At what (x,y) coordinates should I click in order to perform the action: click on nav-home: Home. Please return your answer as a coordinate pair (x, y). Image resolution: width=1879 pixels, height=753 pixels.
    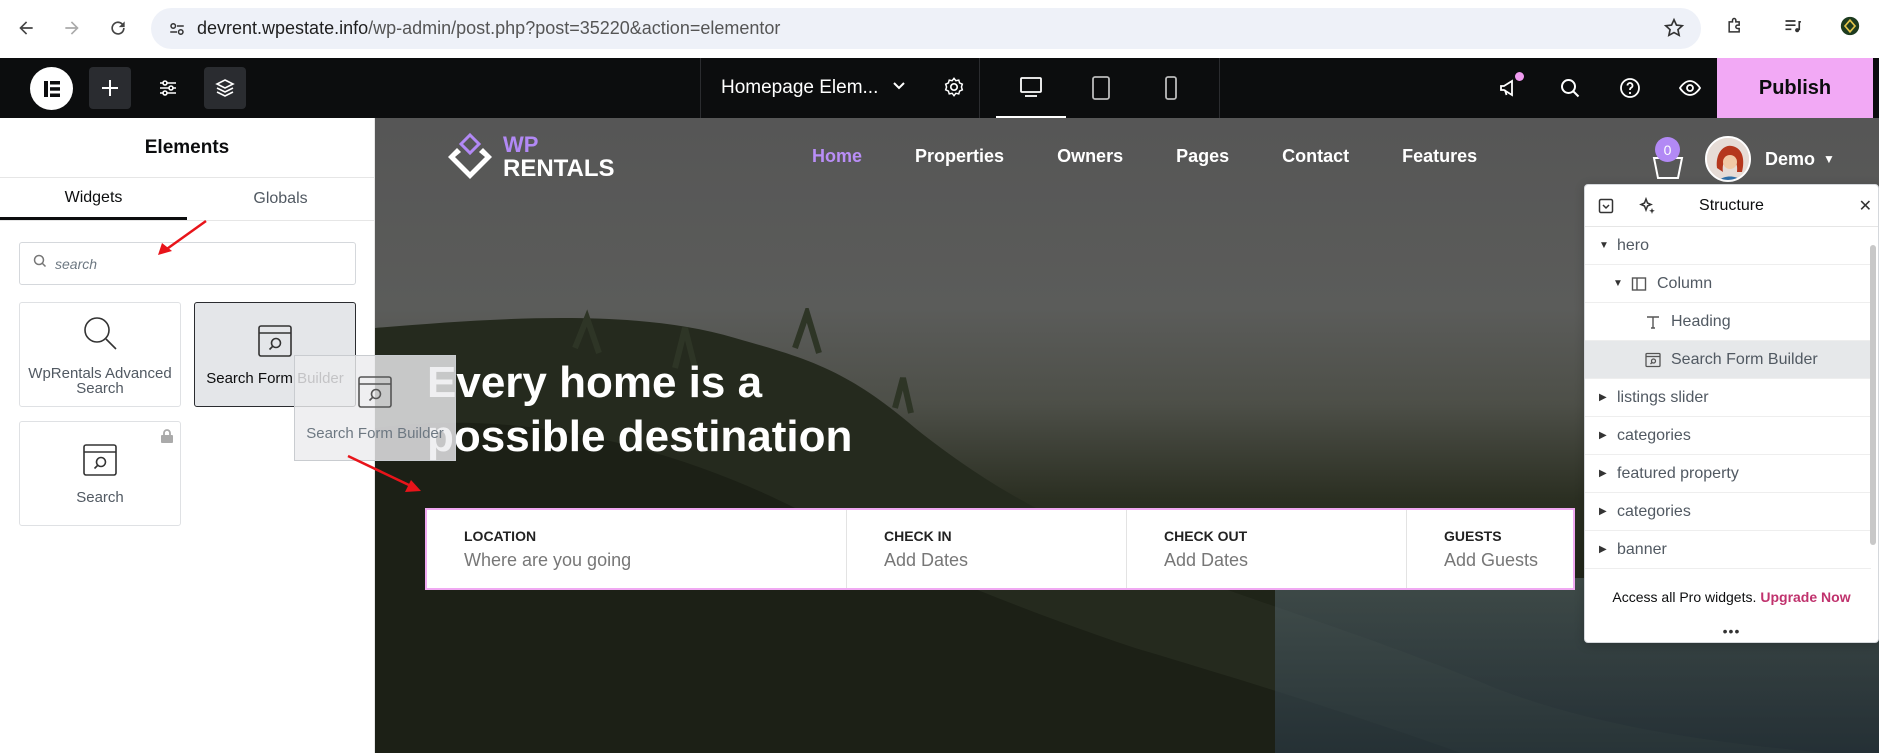
    Looking at the image, I should click on (837, 156).